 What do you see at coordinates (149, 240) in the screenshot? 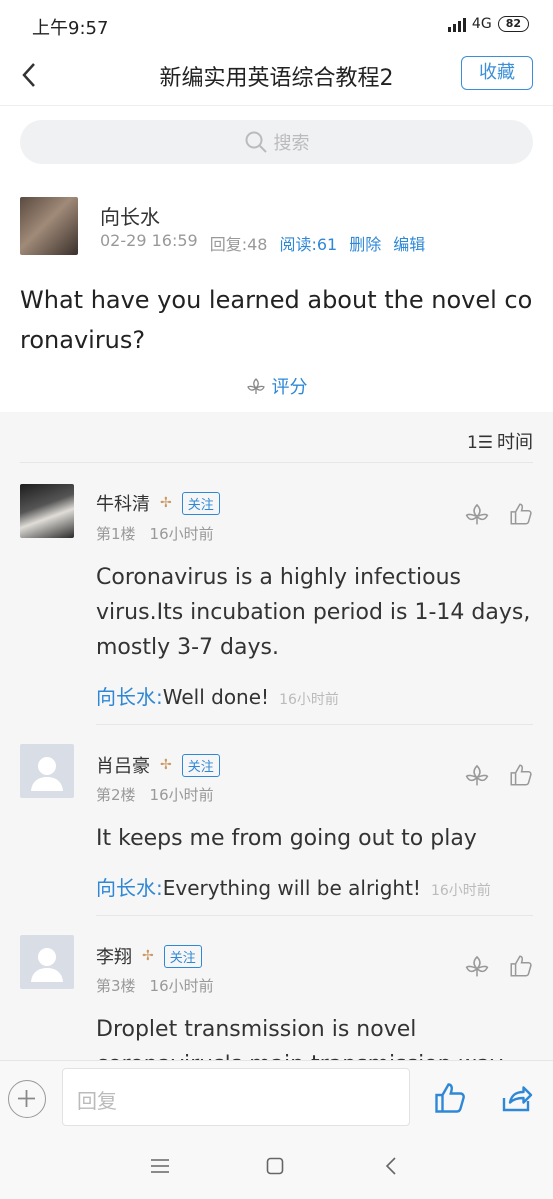
I see `post-date: 02-29 16:59` at bounding box center [149, 240].